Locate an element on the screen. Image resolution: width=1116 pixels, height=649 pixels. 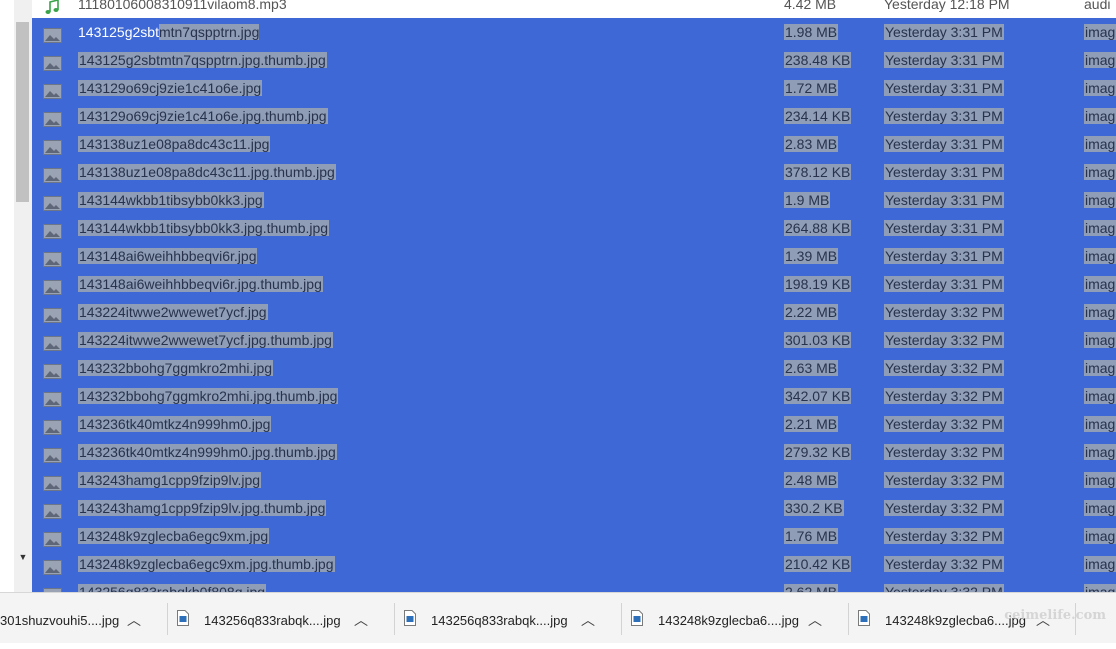
file-name-text: 143138uz1e08pa8dc43c11.jpg is located at coordinates (174, 144).